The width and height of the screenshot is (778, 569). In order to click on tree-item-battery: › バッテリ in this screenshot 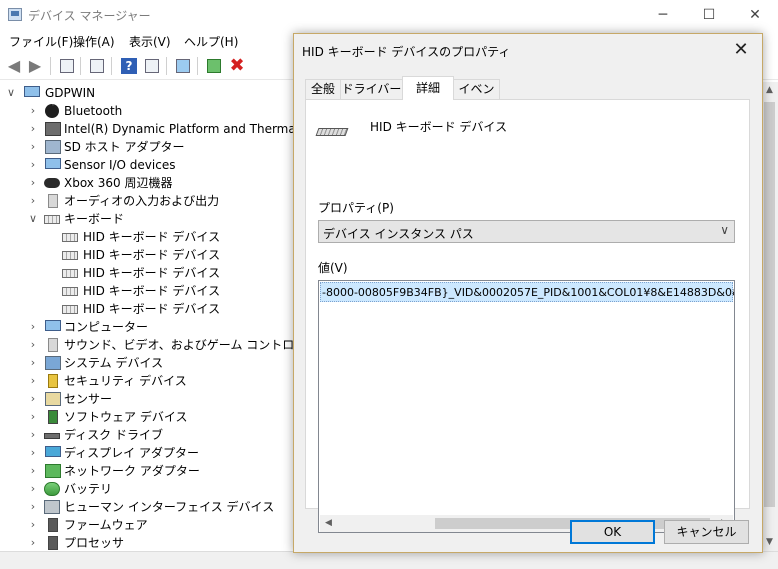, I will do `click(150, 489)`.